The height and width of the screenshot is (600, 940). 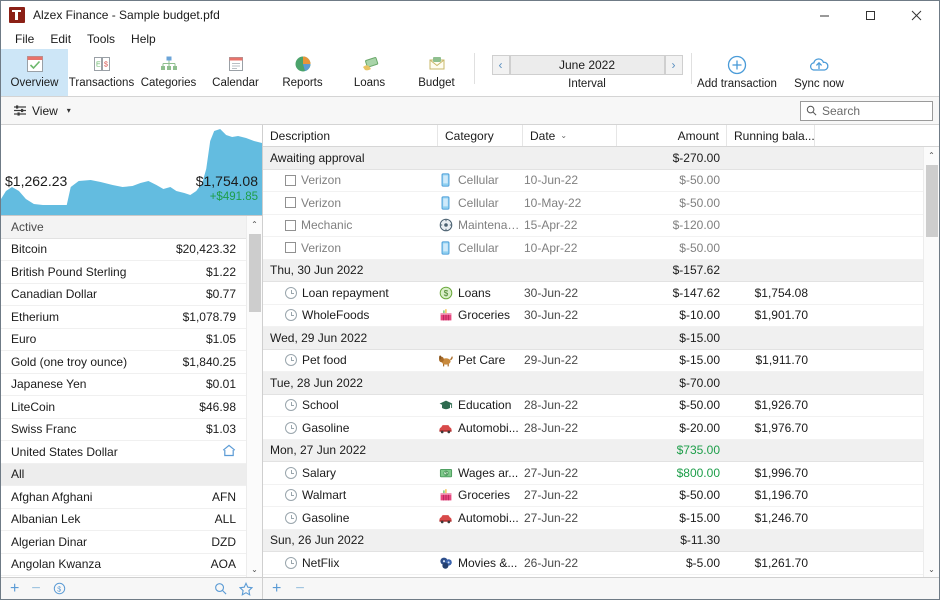 What do you see at coordinates (696, 225) in the screenshot?
I see `cell-amount: $-120.00` at bounding box center [696, 225].